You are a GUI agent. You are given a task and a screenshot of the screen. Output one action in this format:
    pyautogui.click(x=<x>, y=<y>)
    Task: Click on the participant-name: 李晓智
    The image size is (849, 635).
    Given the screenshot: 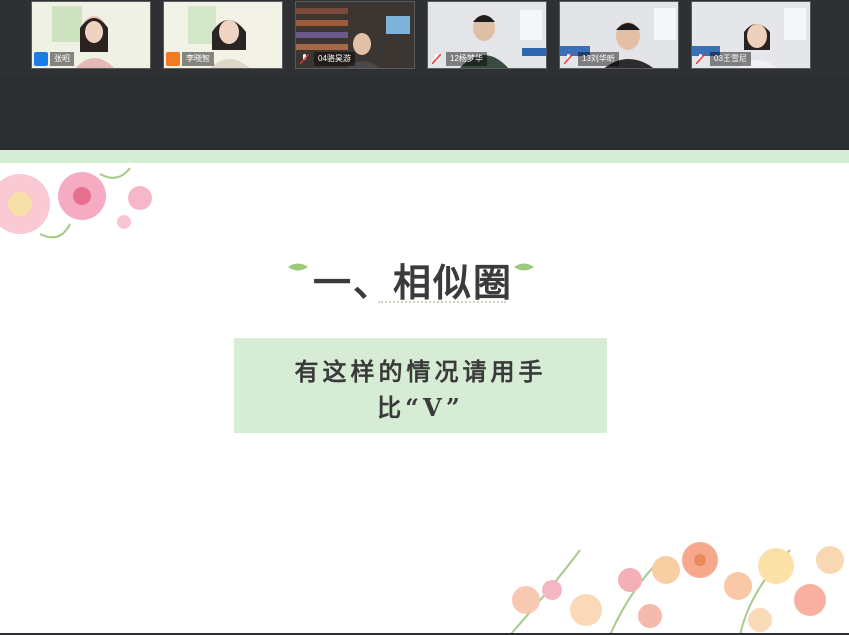 What is the action you would take?
    pyautogui.click(x=198, y=59)
    